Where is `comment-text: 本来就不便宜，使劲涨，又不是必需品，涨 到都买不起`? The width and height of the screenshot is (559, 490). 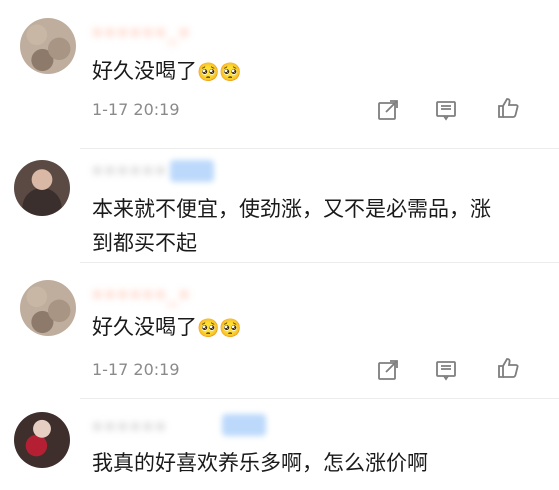
comment-text: 本来就不便宜，使劲涨，又不是必需品，涨 到都买不起 is located at coordinates (317, 226).